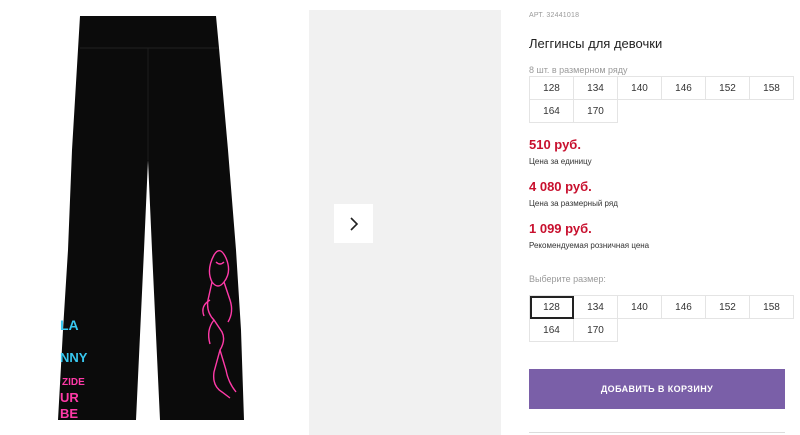 This screenshot has width=800, height=435. I want to click on pack-size-cell: 128, so click(552, 88).